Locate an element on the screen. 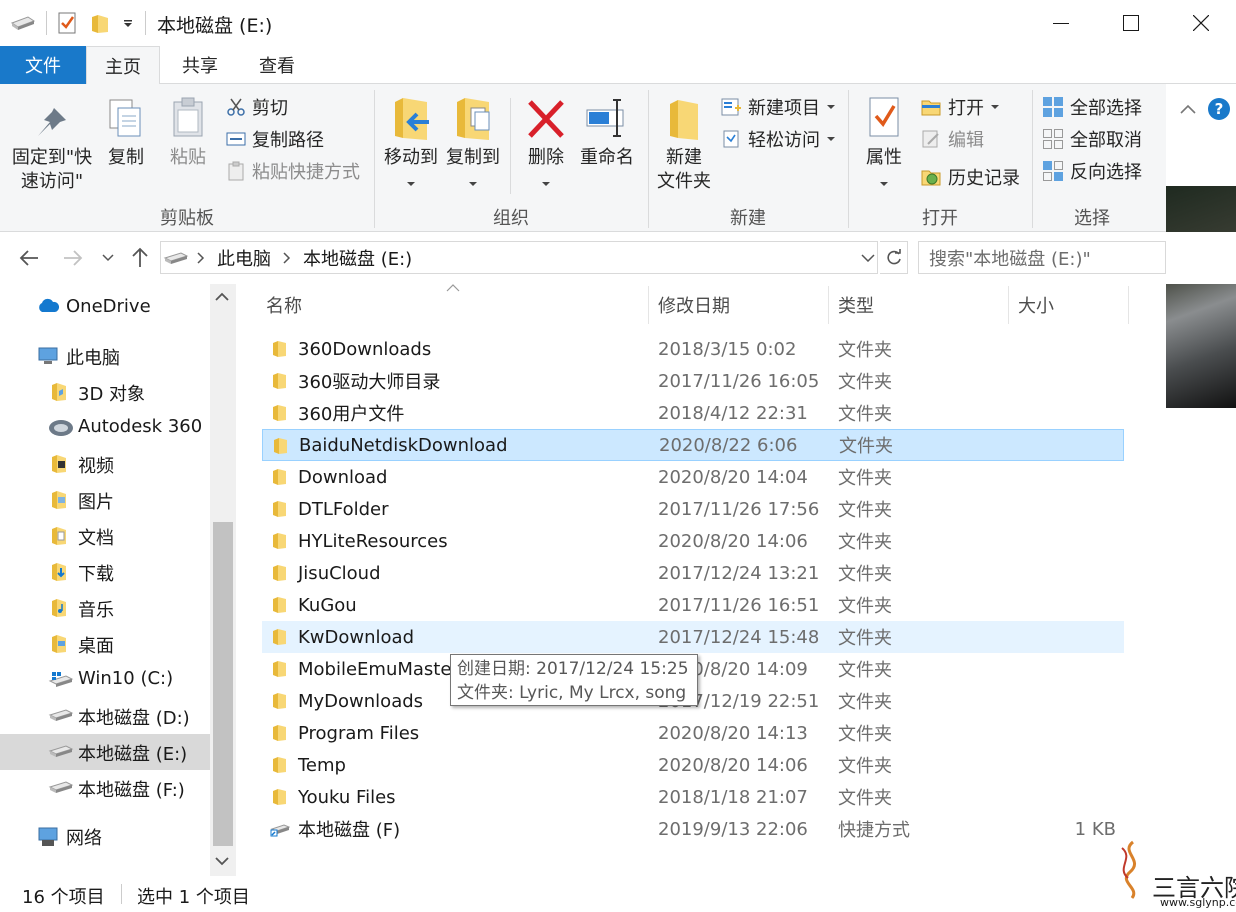 The height and width of the screenshot is (912, 1236). new-folder-button: 新建 文件夹 is located at coordinates (684, 144).